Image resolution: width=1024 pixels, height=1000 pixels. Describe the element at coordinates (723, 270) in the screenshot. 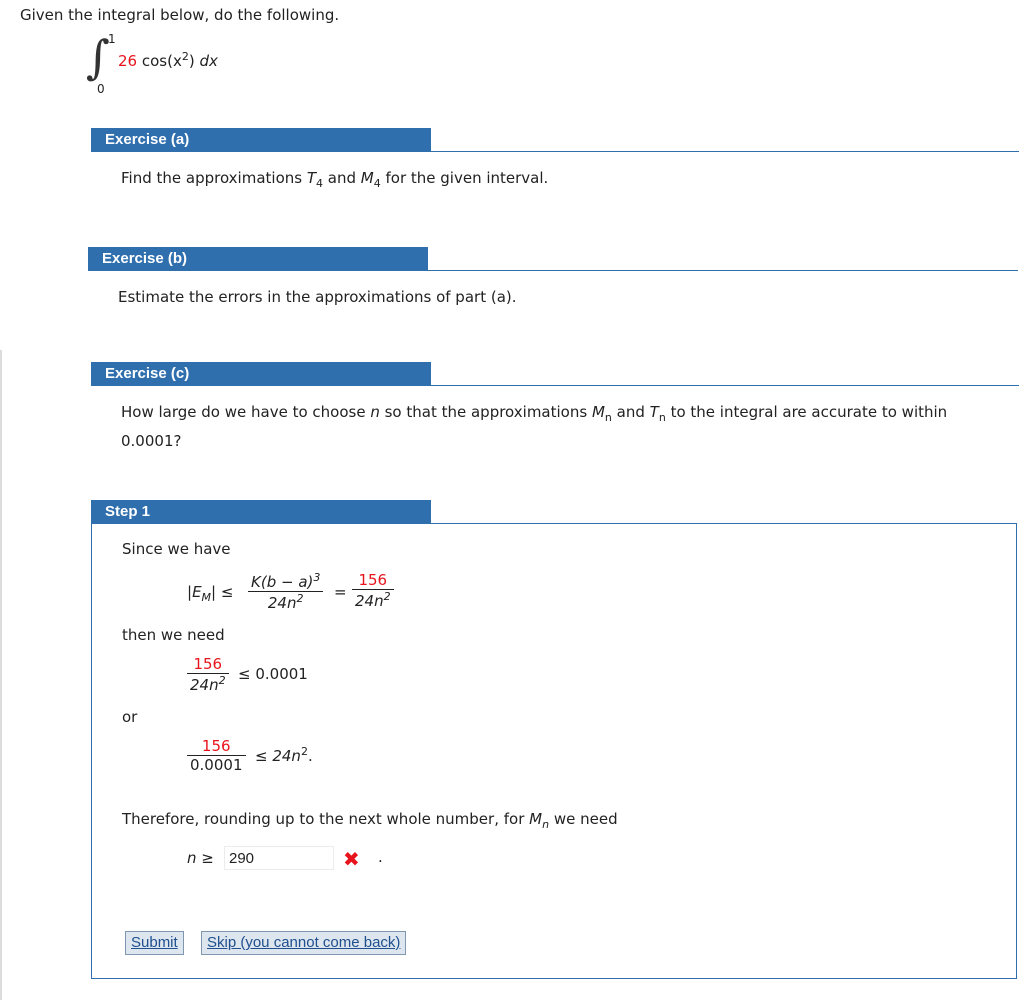

I see `exercise-b-rule` at that location.